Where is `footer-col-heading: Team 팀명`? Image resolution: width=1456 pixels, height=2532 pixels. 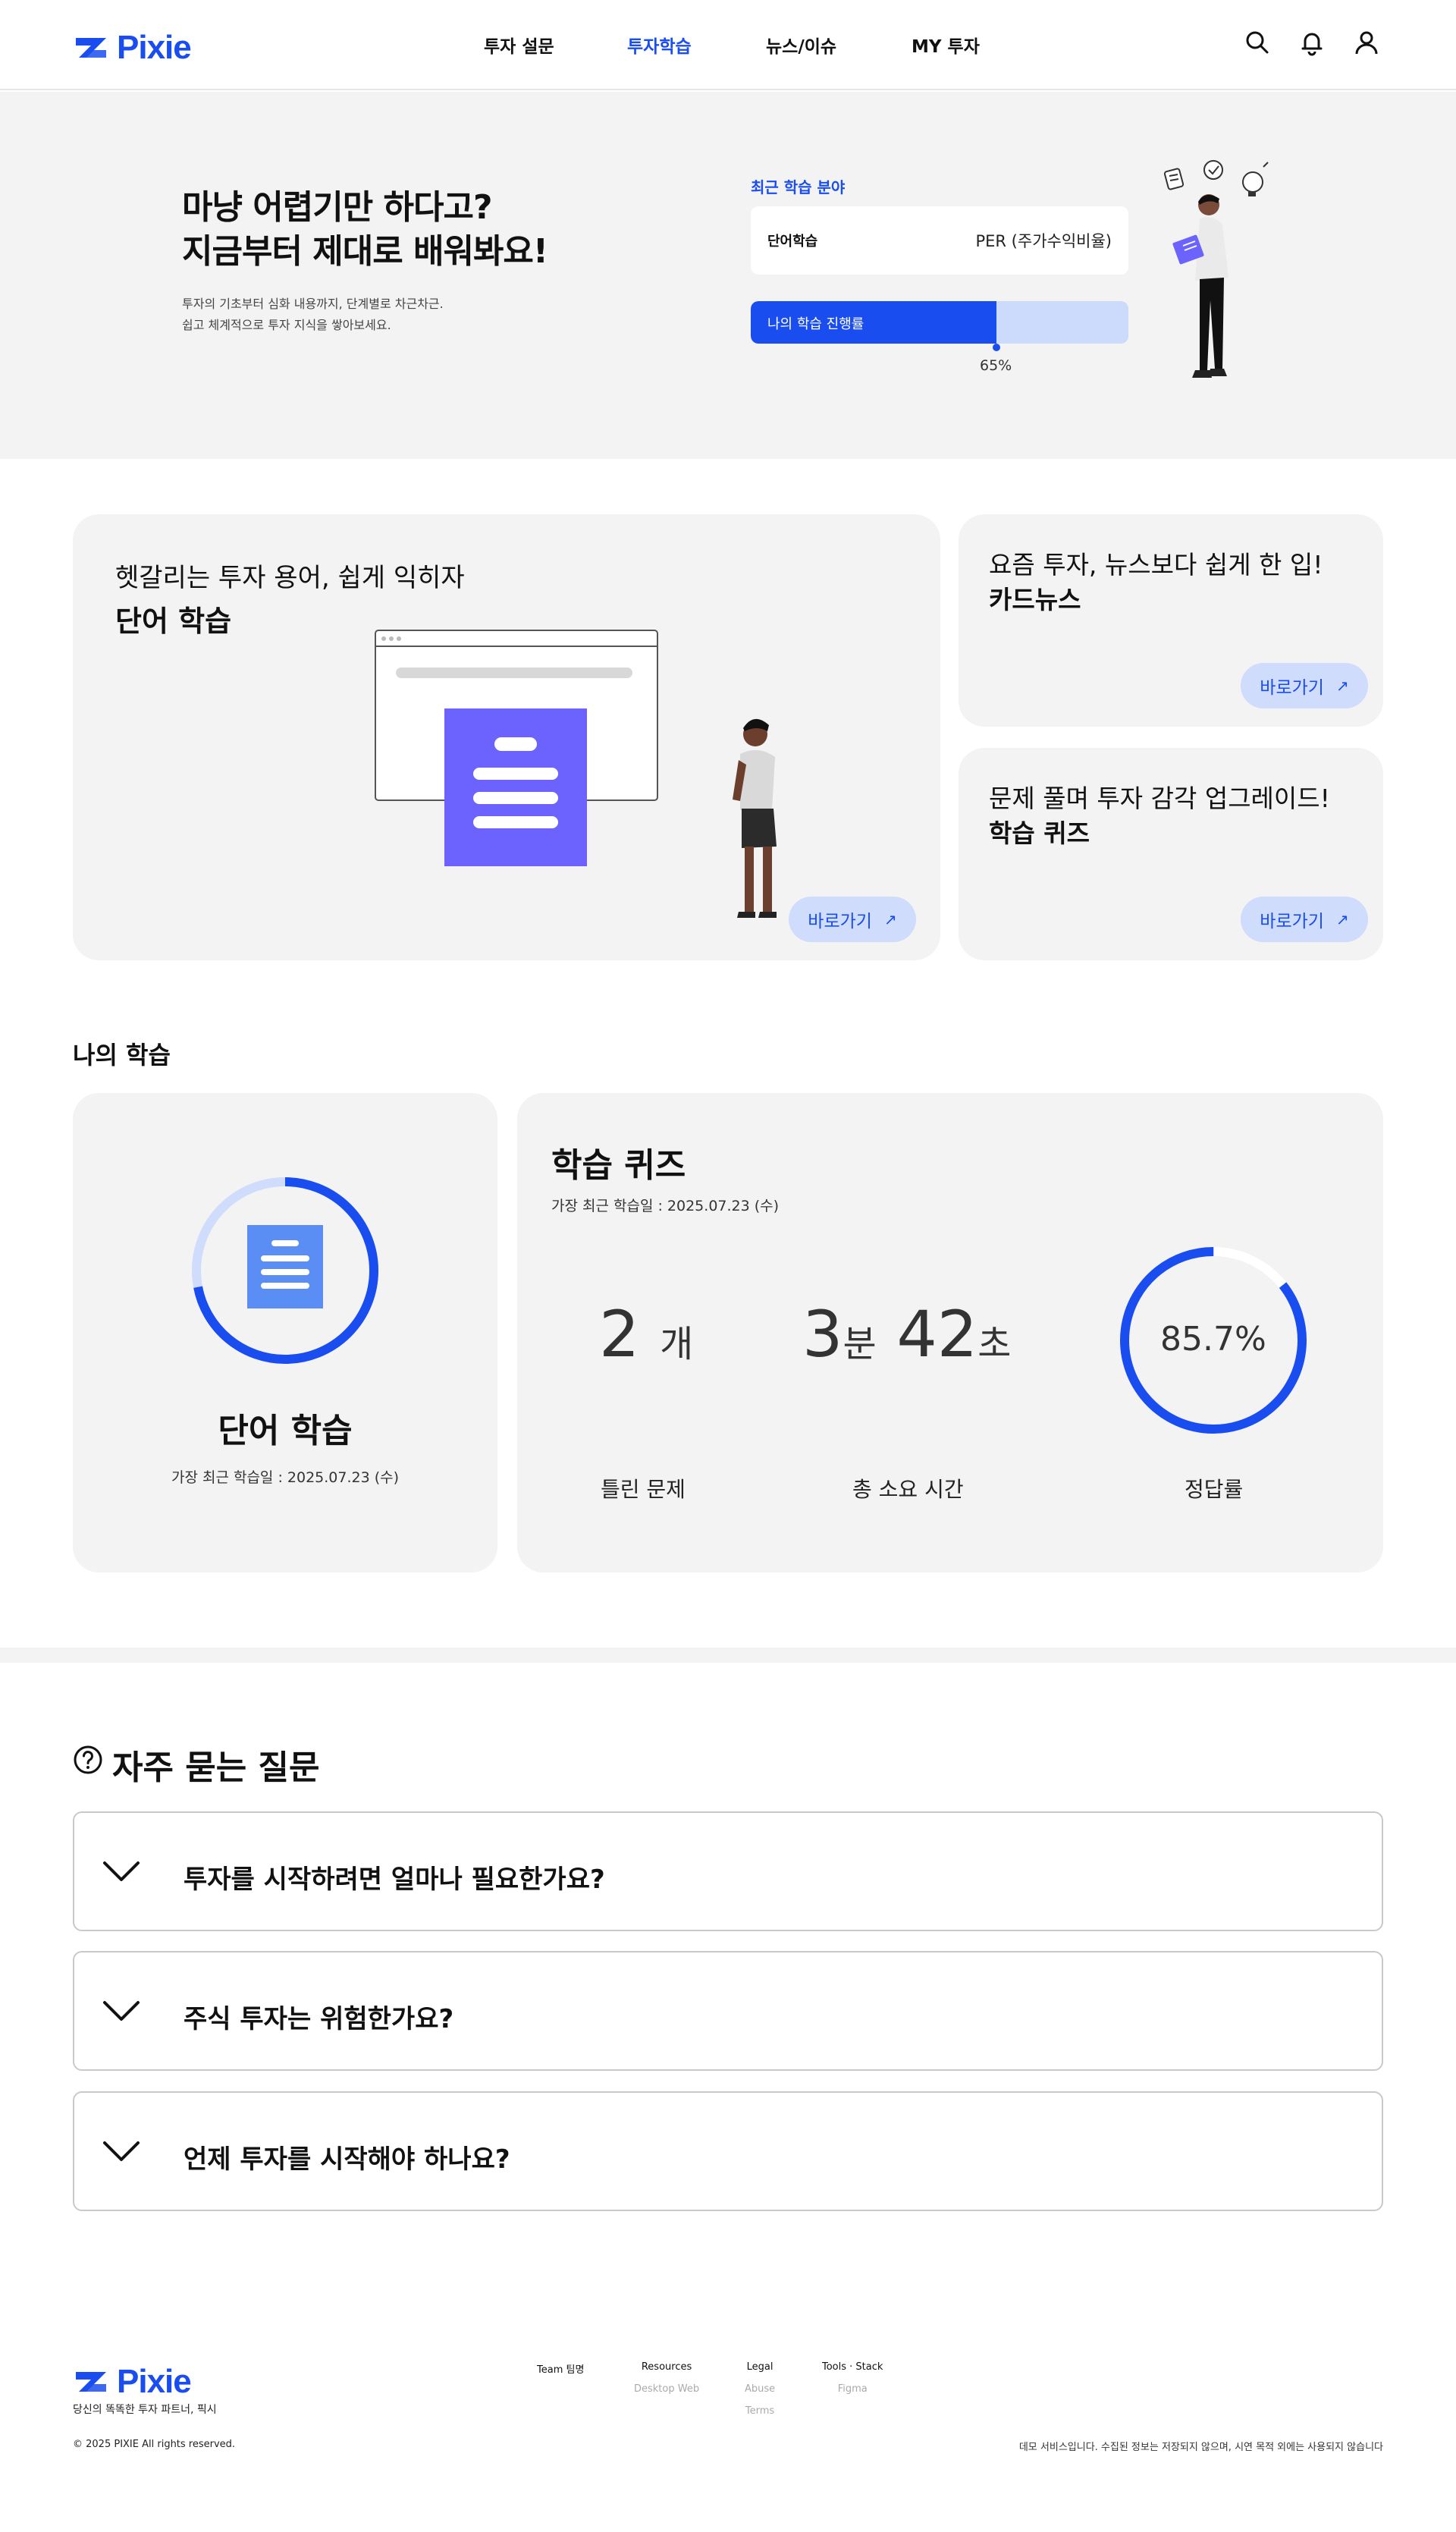 footer-col-heading: Team 팀명 is located at coordinates (561, 2370).